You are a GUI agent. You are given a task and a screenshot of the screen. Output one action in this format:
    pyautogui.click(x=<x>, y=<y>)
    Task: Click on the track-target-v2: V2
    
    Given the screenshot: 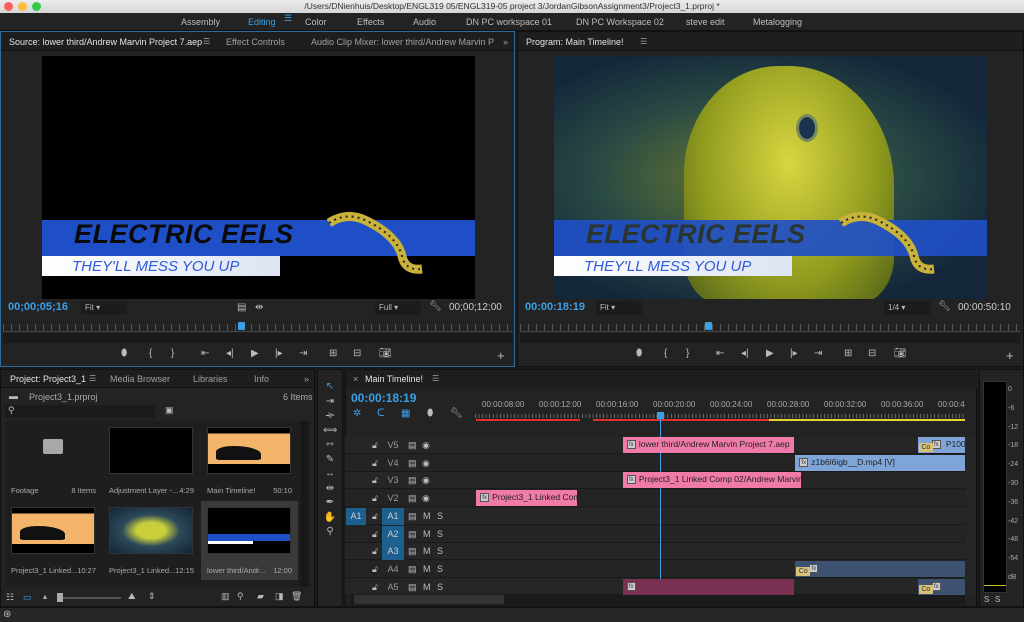 What is the action you would take?
    pyautogui.click(x=393, y=498)
    